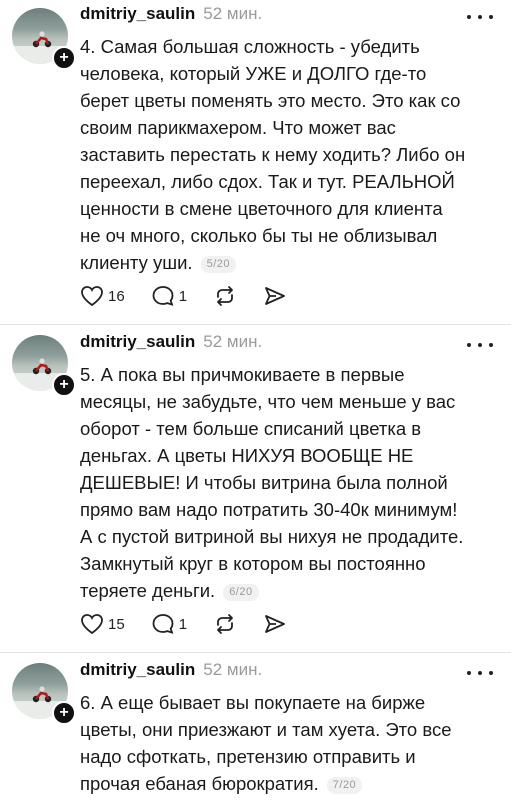  I want to click on page-counter: 6/20, so click(241, 592).